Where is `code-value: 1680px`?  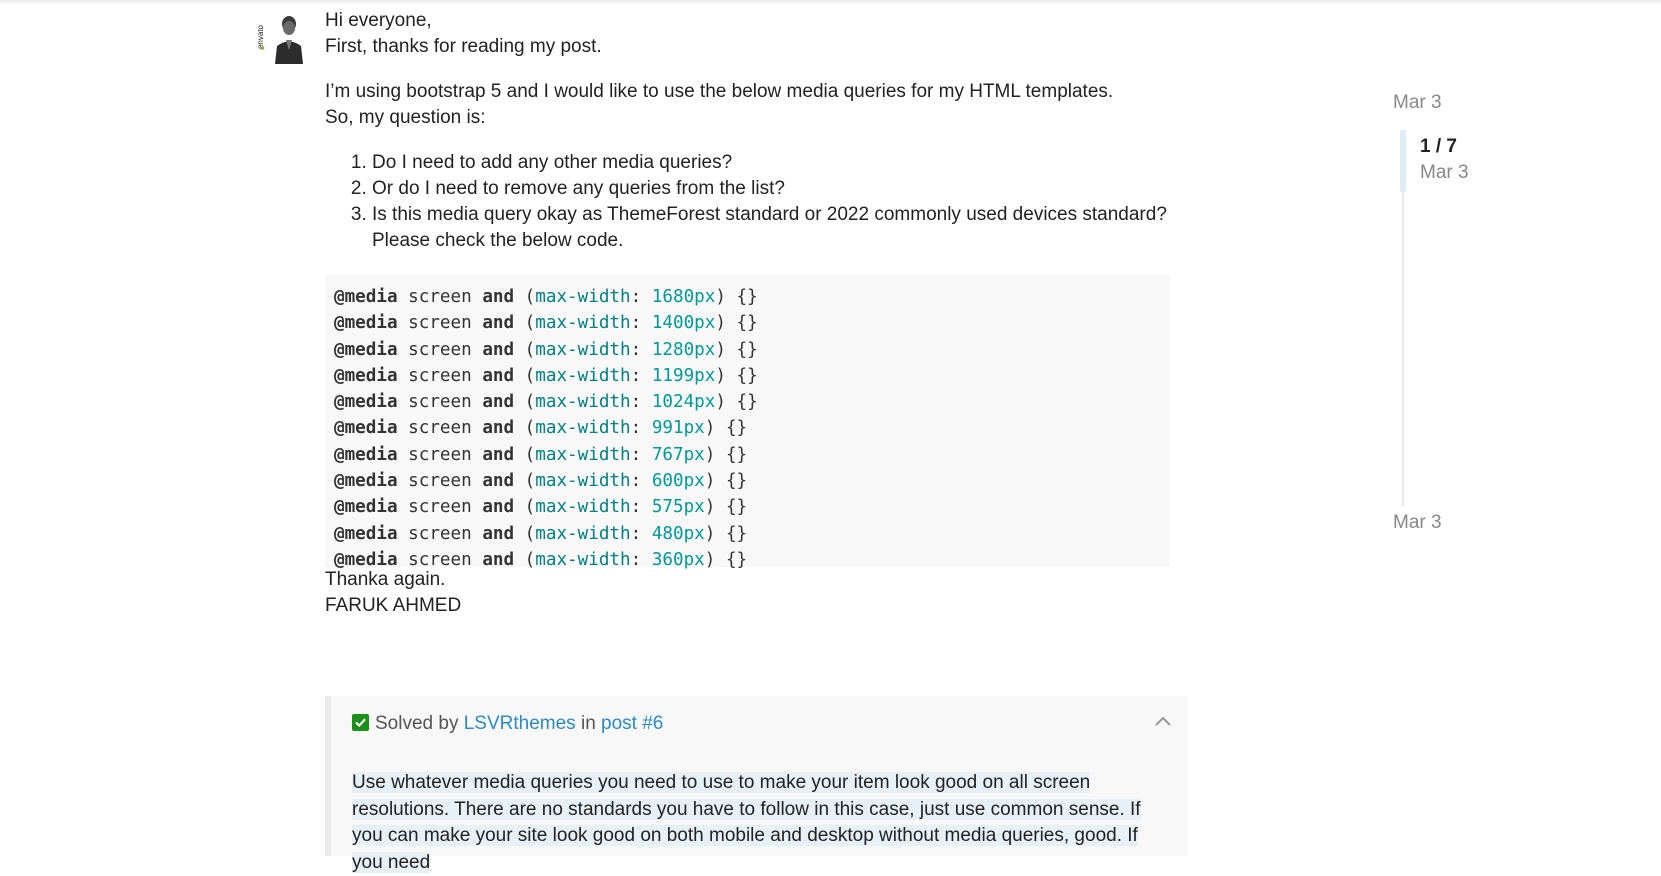 code-value: 1680px is located at coordinates (683, 297).